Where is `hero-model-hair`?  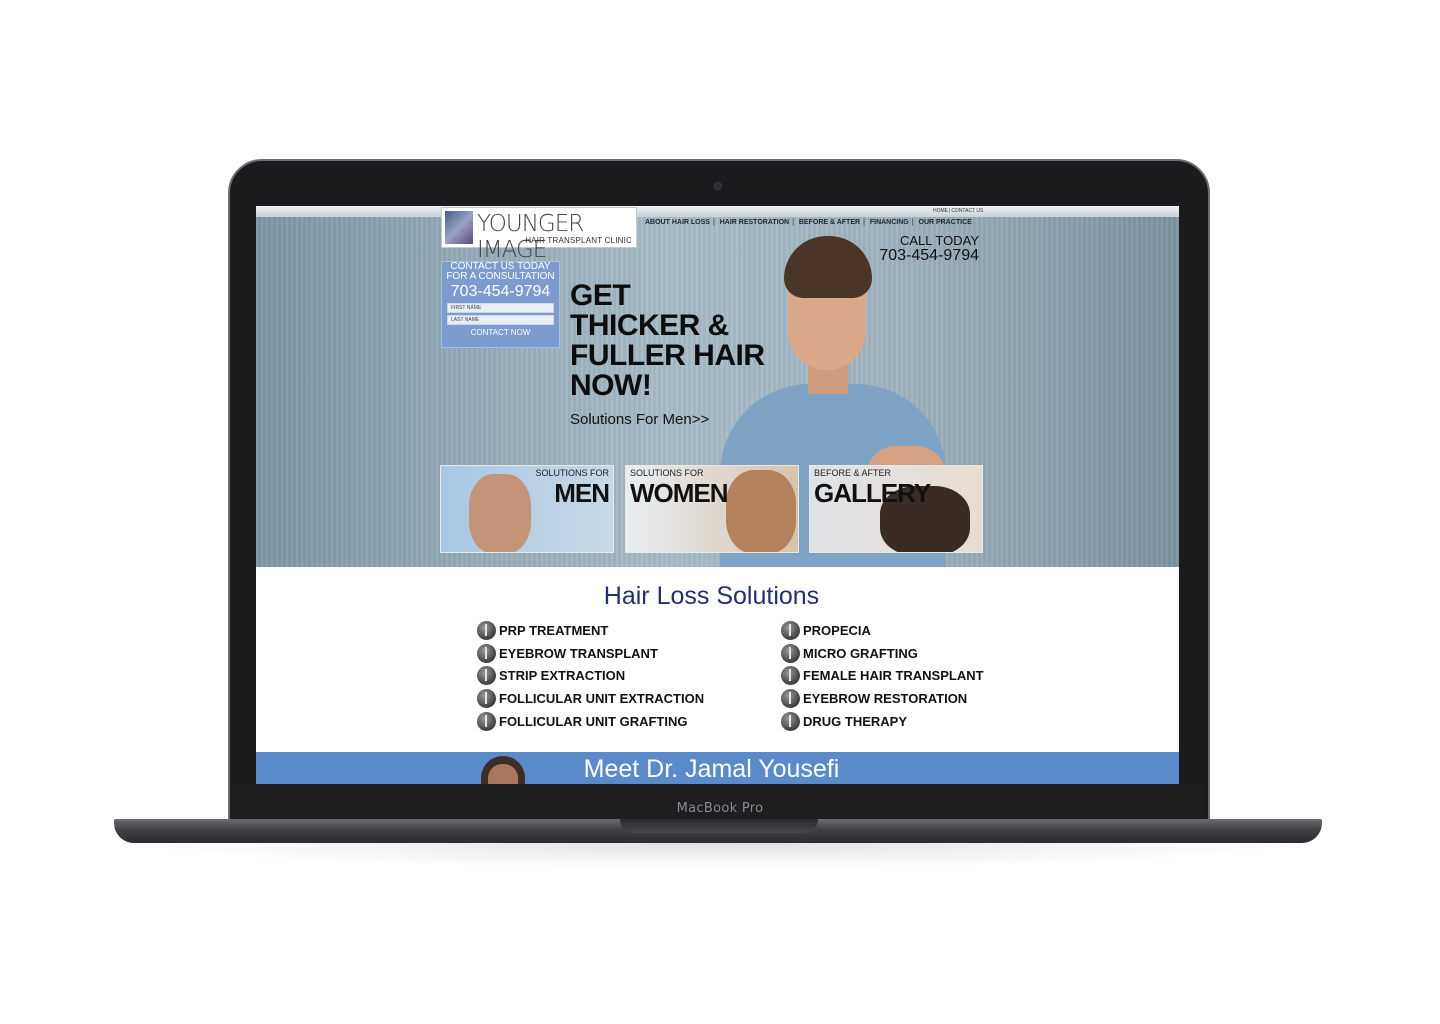 hero-model-hair is located at coordinates (828, 267).